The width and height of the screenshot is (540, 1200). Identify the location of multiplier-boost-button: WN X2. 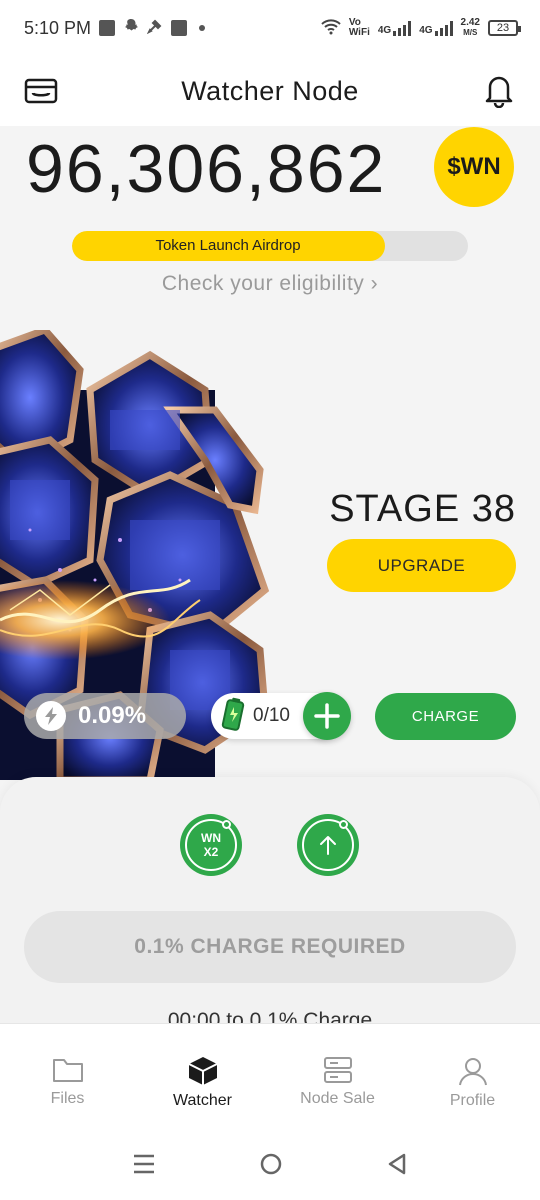
(211, 845).